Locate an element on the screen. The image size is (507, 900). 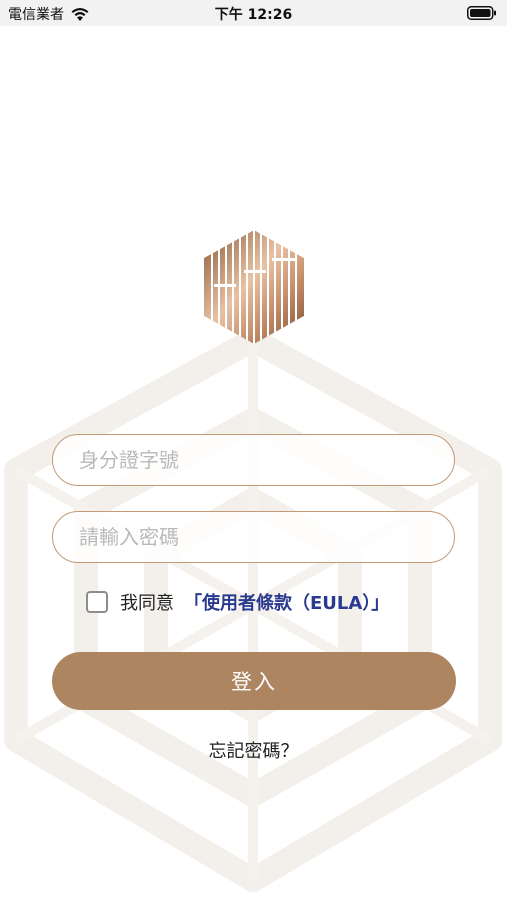
password-input is located at coordinates (253, 537).